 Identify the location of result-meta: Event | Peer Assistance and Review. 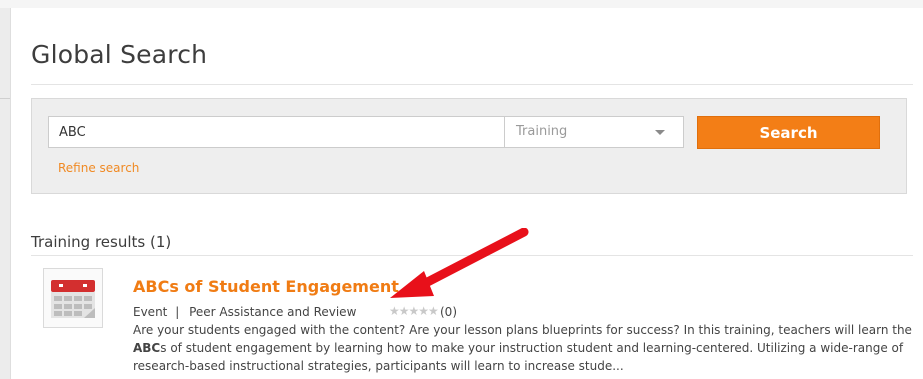
(244, 312).